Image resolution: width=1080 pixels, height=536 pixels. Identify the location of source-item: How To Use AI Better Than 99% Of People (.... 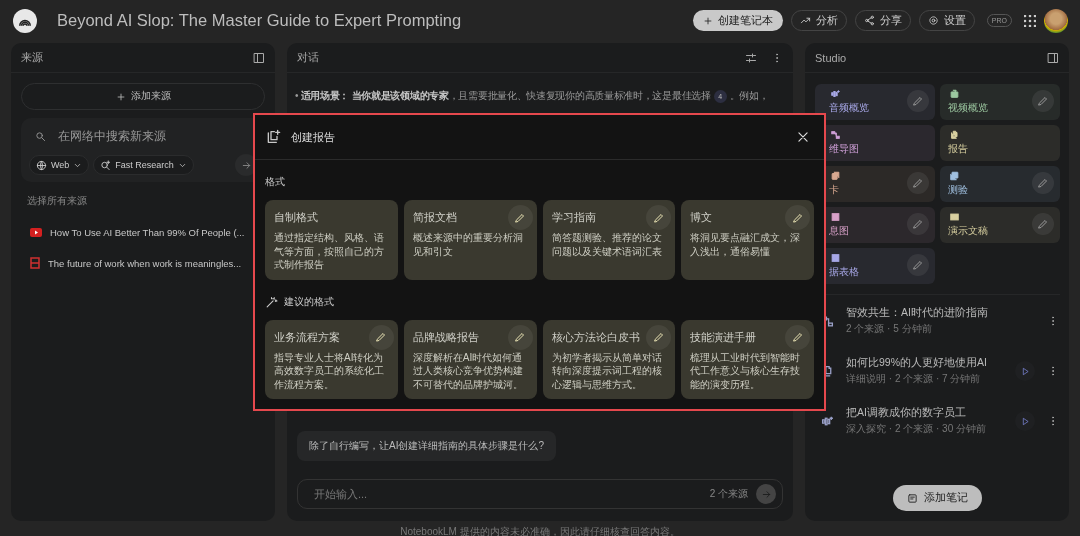
(147, 232).